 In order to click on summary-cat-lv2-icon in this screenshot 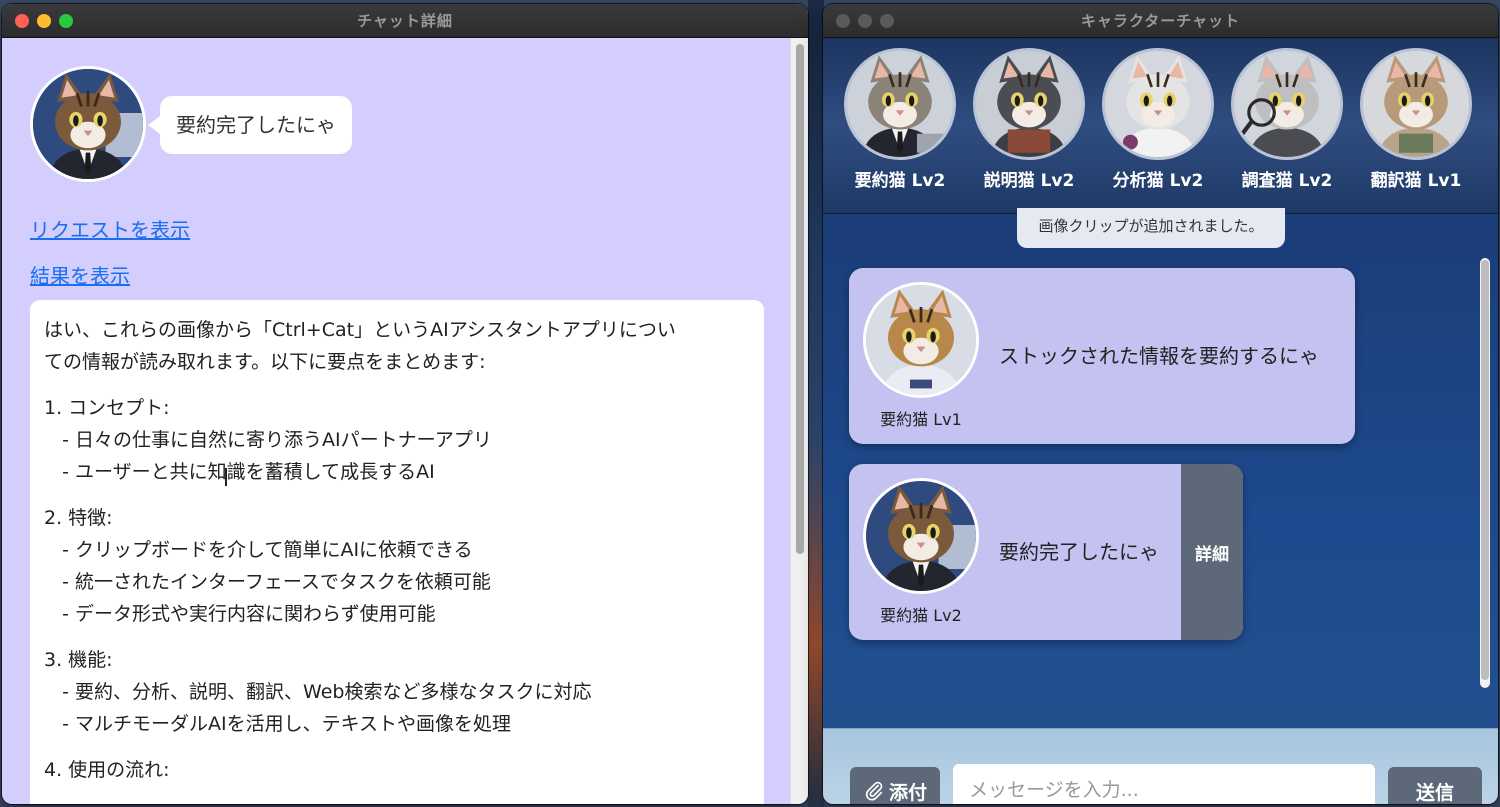, I will do `click(921, 536)`.